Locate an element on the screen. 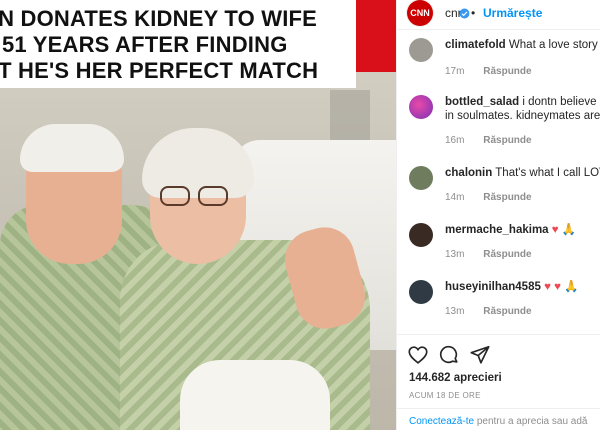 The width and height of the screenshot is (600, 430). actions-divider is located at coordinates (498, 334).